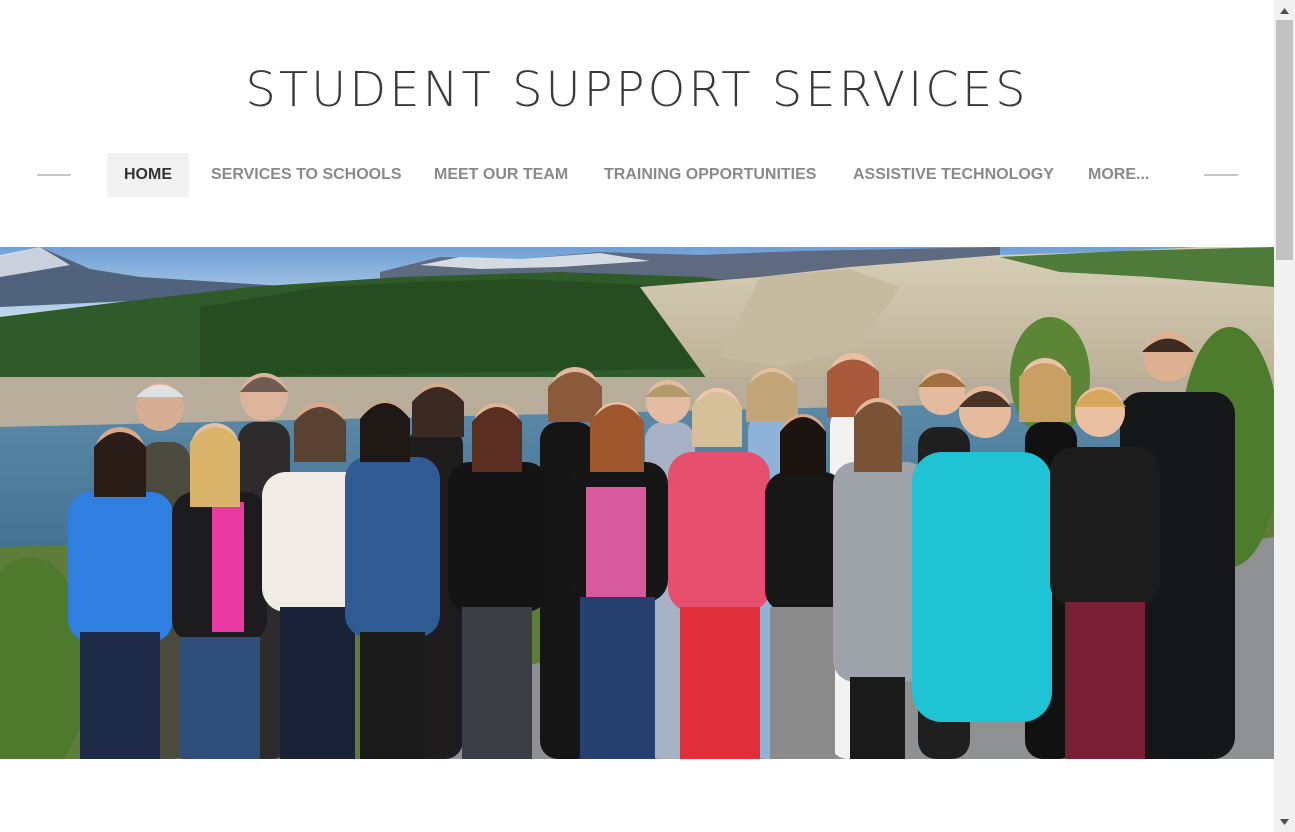  Describe the element at coordinates (1284, 140) in the screenshot. I see `scrollbar-thumb` at that location.